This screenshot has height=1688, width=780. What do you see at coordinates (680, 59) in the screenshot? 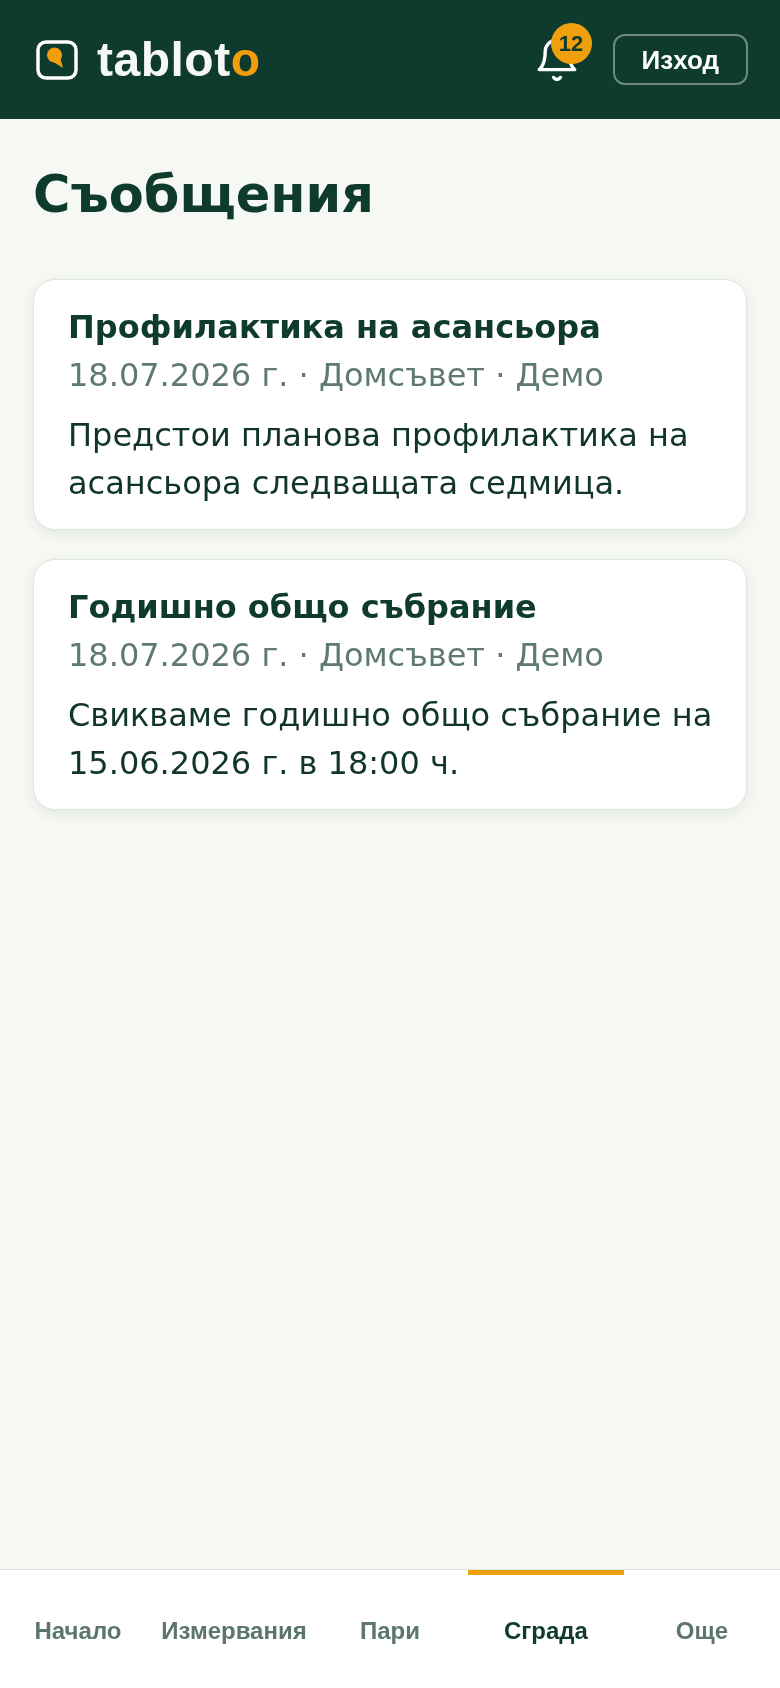
I see `logout-button: Изход` at bounding box center [680, 59].